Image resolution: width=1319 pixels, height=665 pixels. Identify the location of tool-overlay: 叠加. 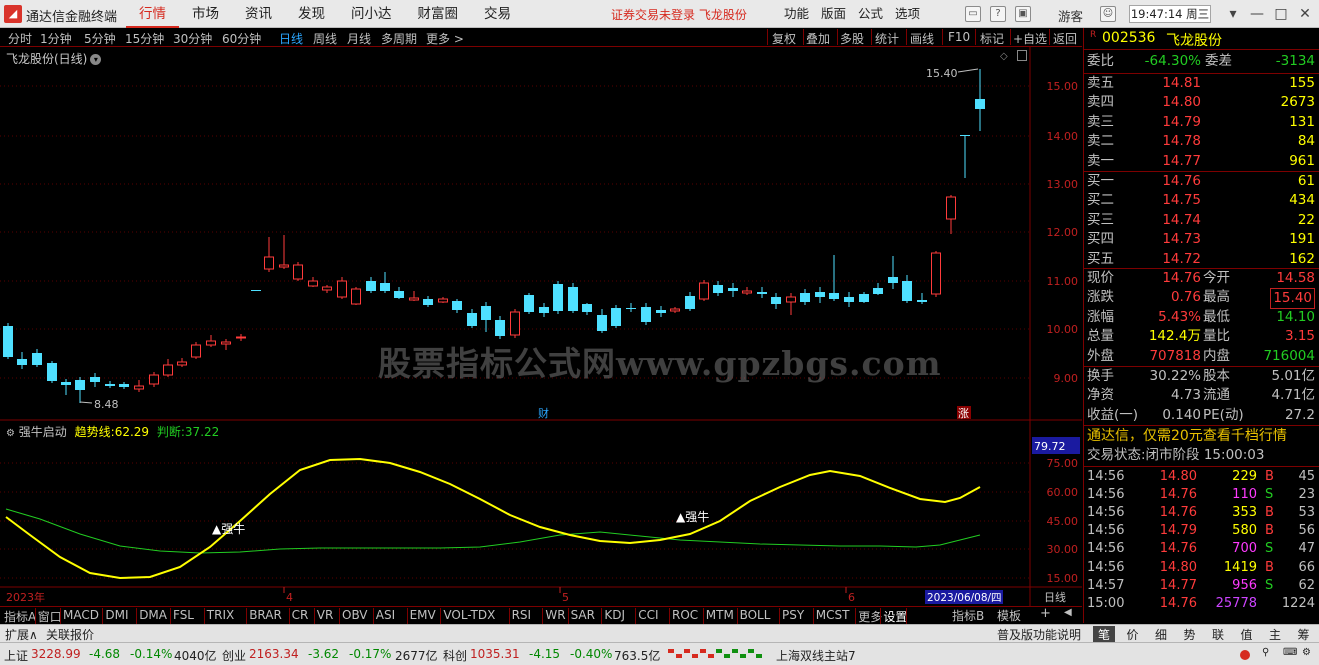
(818, 38).